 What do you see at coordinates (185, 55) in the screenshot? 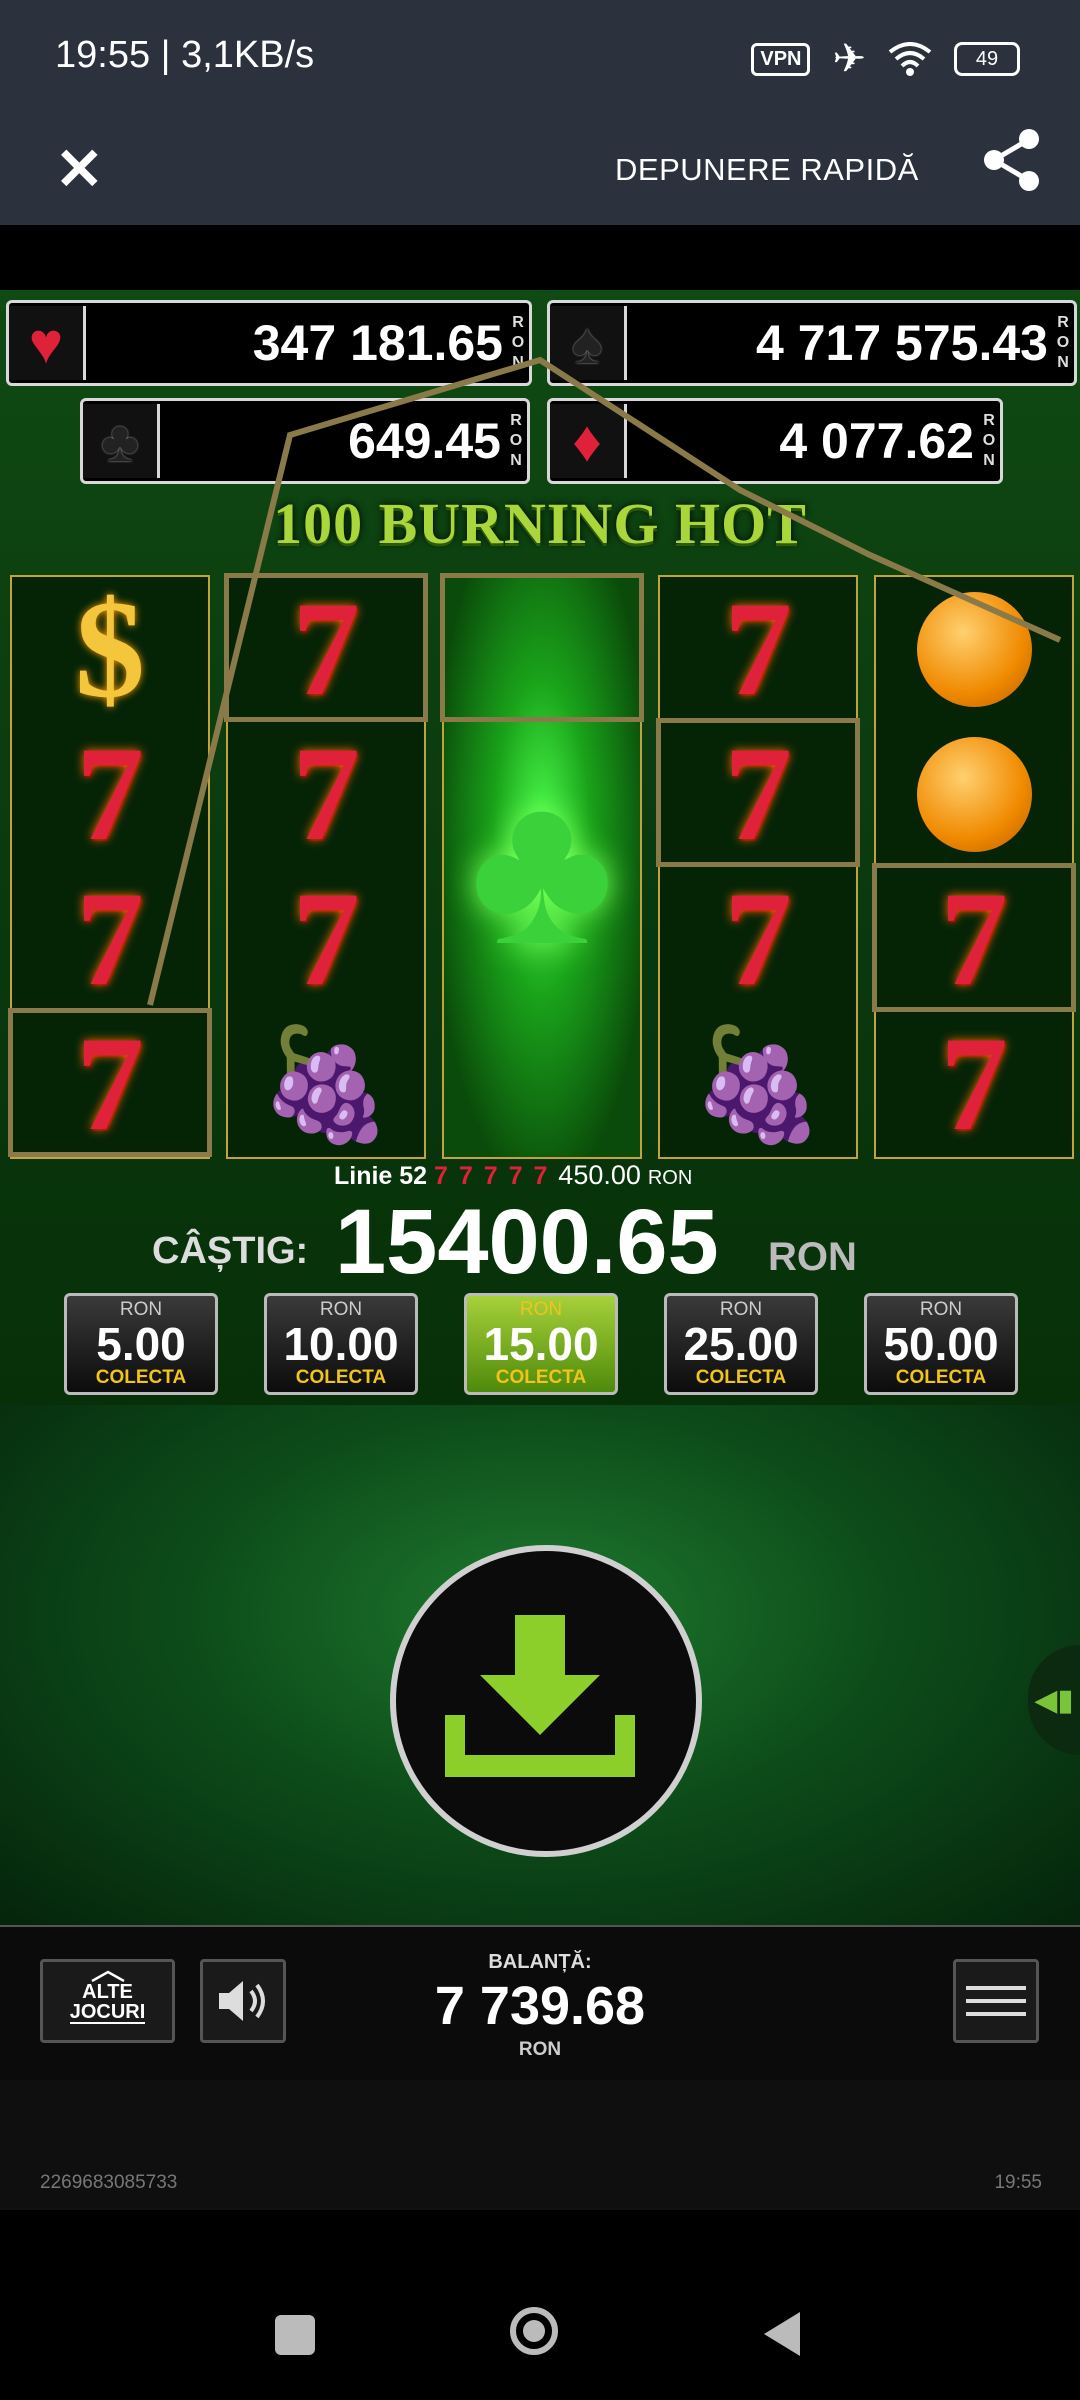
I see `status-time-speed: 19:55 | 3,1KB/s` at bounding box center [185, 55].